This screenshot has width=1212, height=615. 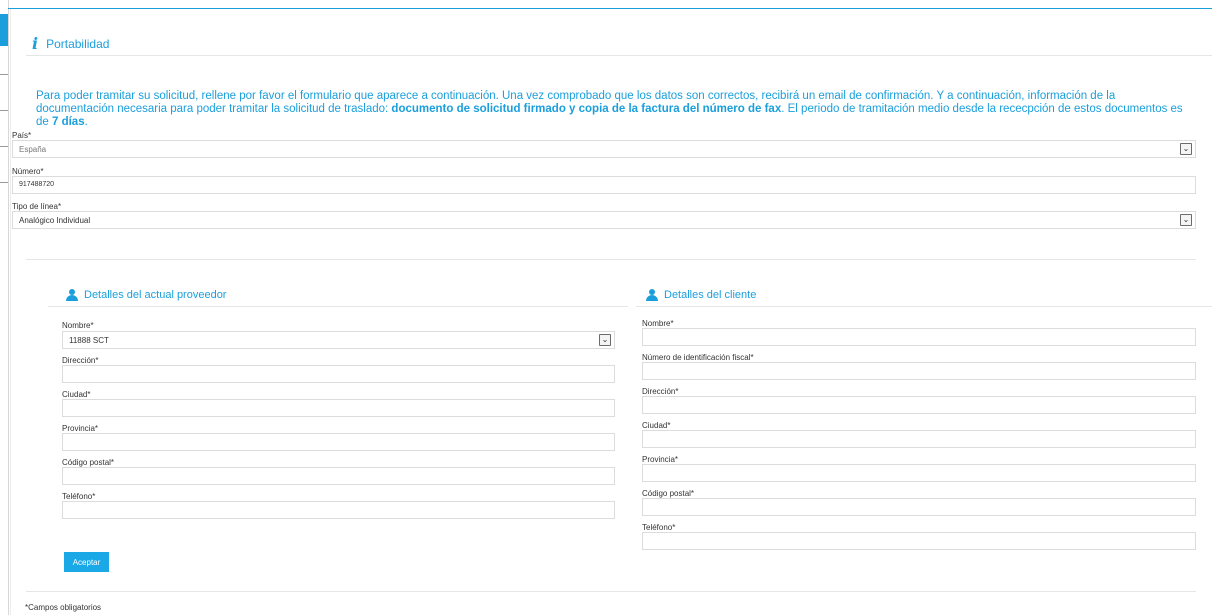 I want to click on numero-label: Número*, so click(x=28, y=171).